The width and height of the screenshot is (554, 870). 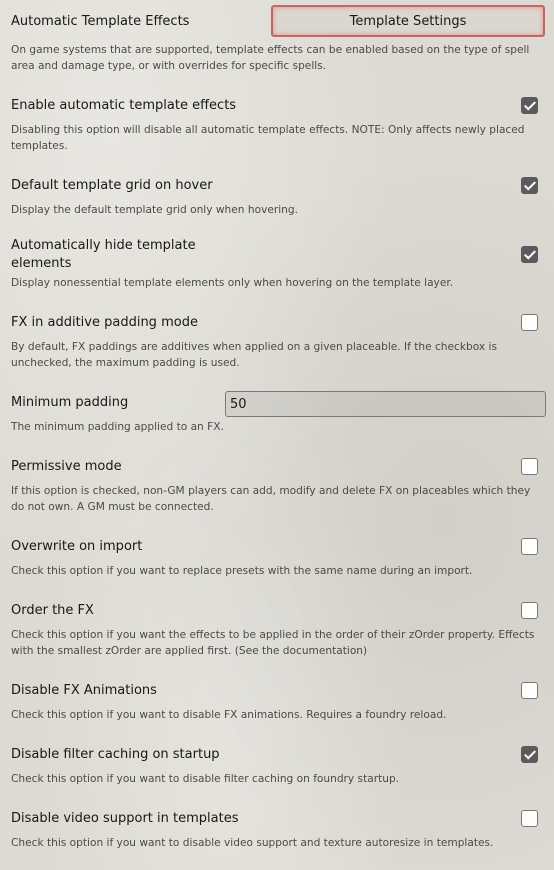 I want to click on setting-label-disable-video-support: Disable video support in templates, so click(x=125, y=818).